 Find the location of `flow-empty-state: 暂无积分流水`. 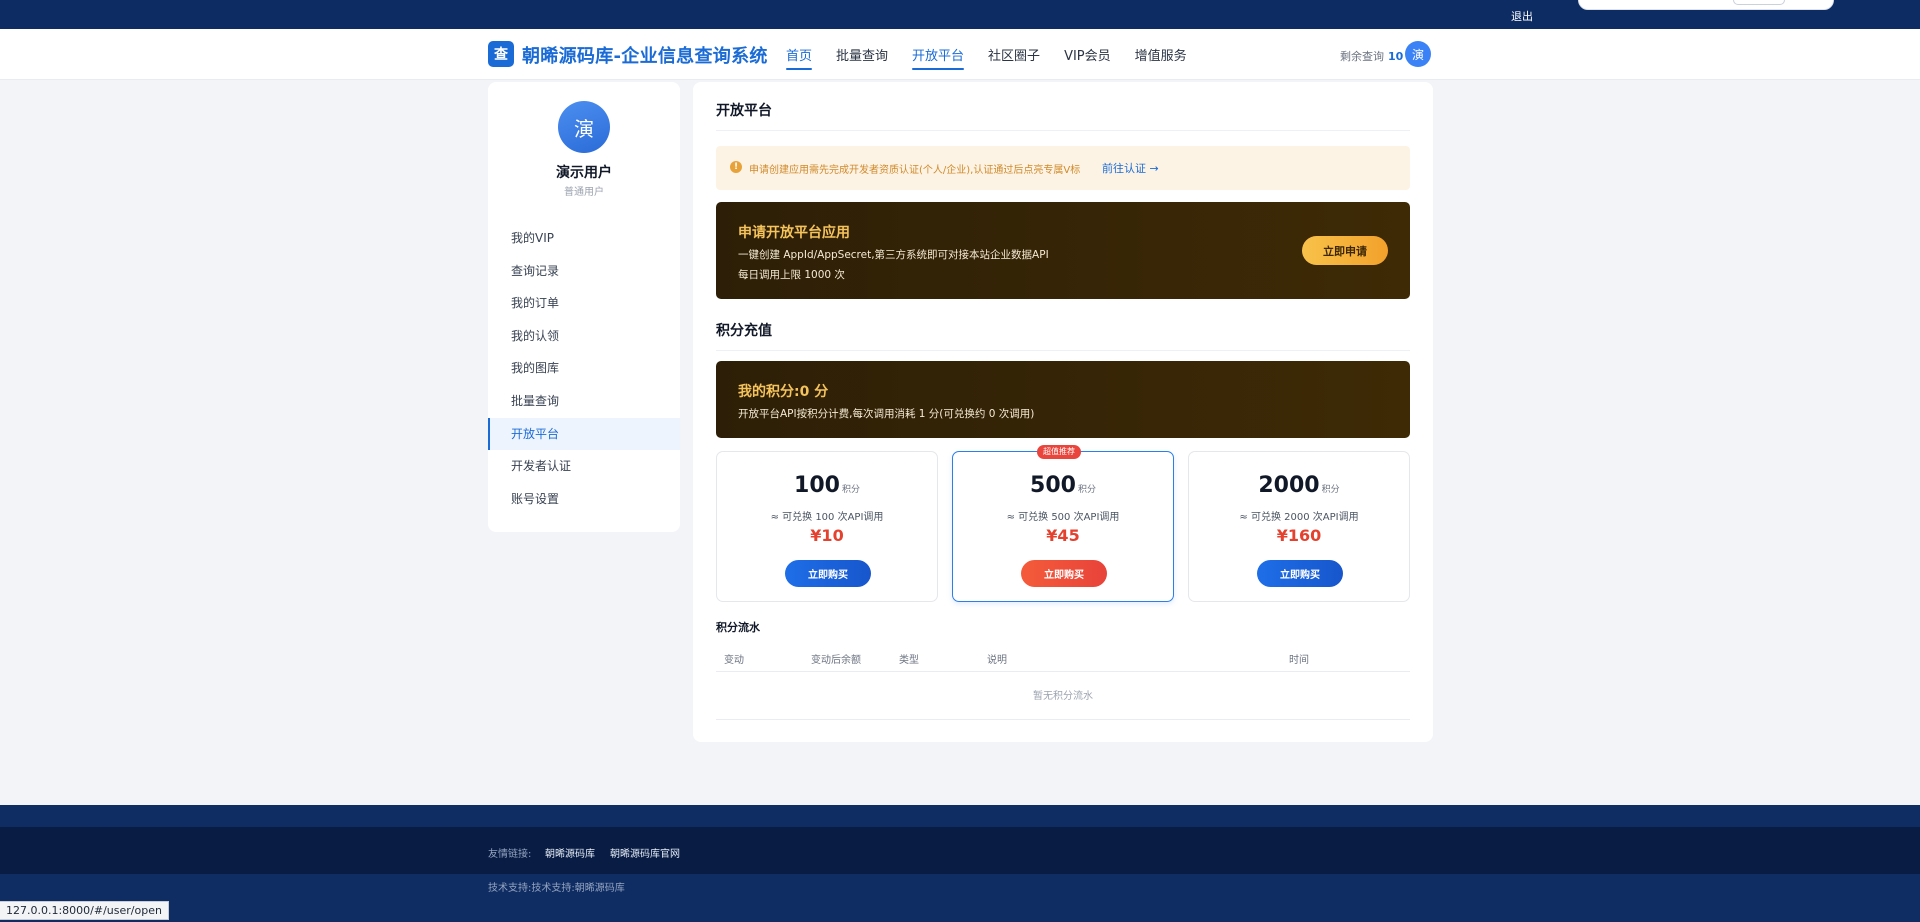

flow-empty-state: 暂无积分流水 is located at coordinates (1063, 696).